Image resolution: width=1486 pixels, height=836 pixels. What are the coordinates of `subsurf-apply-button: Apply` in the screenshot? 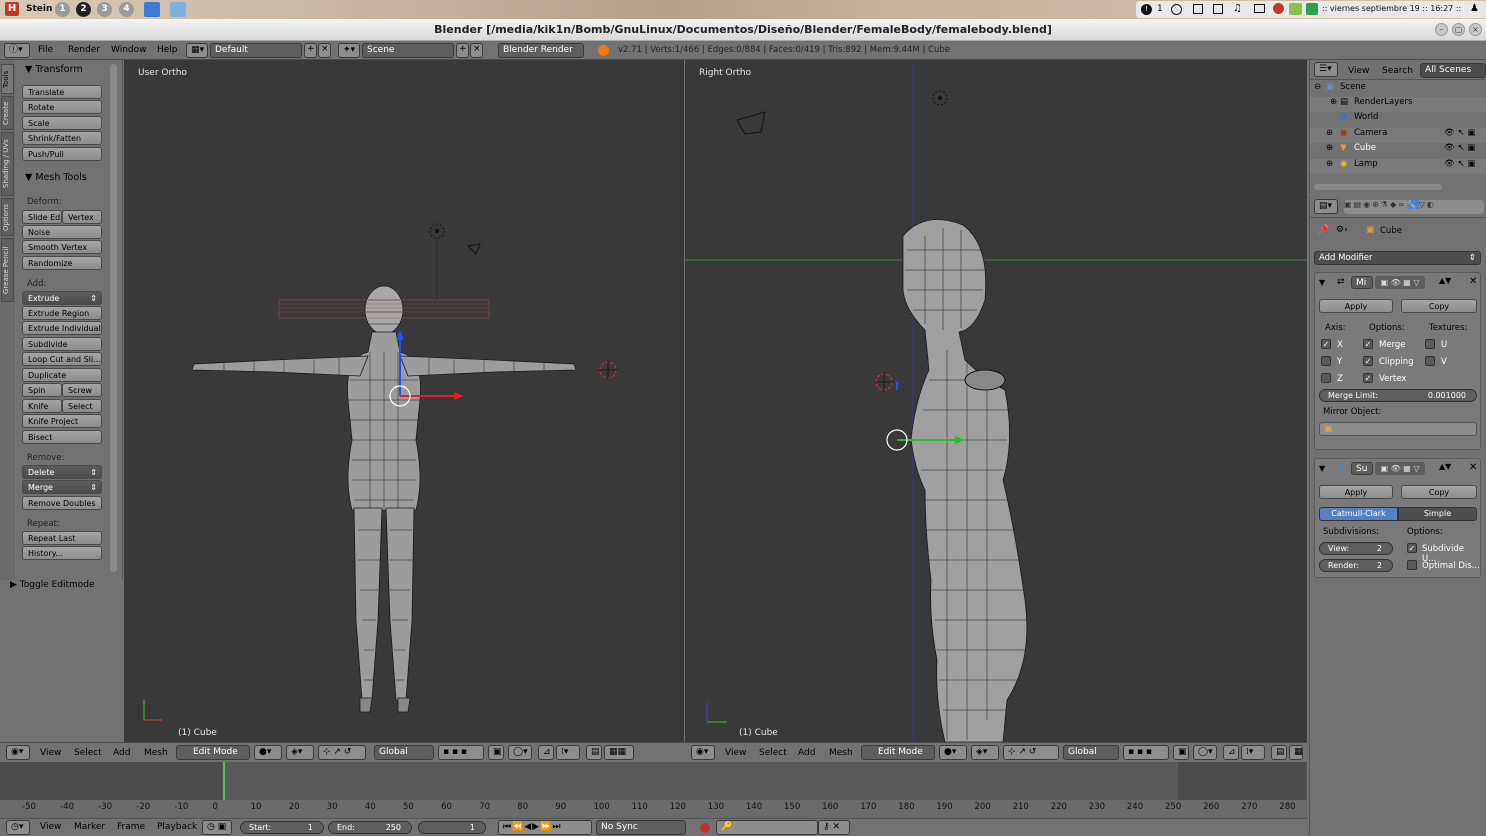 It's located at (1356, 492).